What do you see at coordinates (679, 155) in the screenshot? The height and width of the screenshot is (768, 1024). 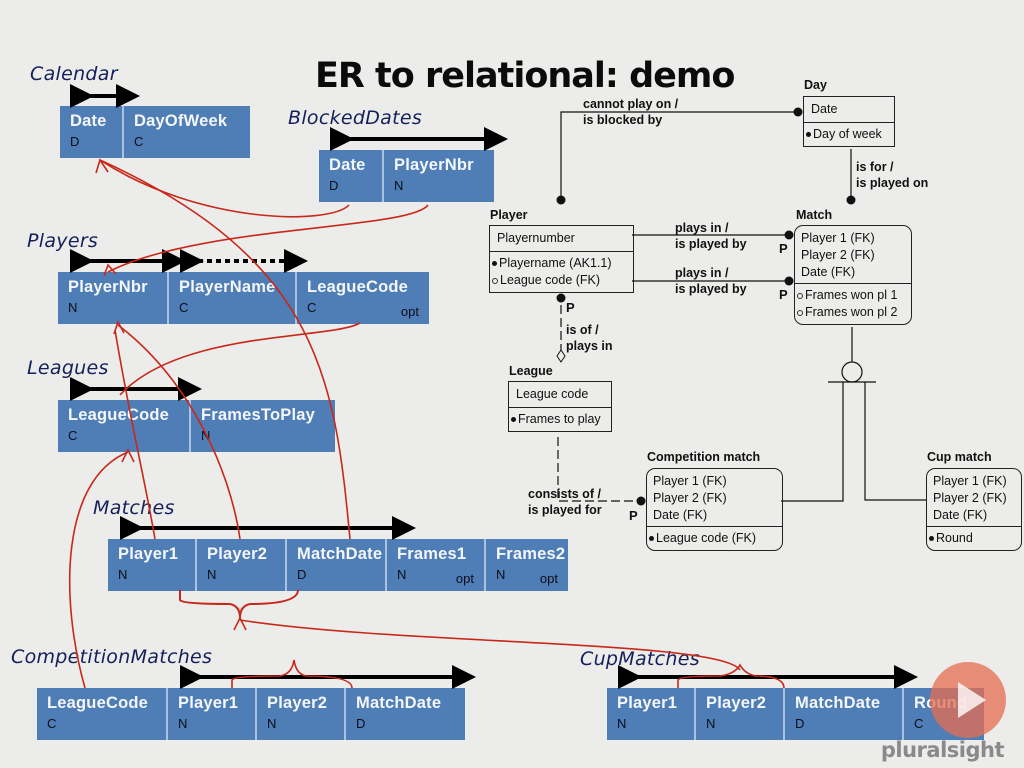 I see `er-line-cannot-play-on` at bounding box center [679, 155].